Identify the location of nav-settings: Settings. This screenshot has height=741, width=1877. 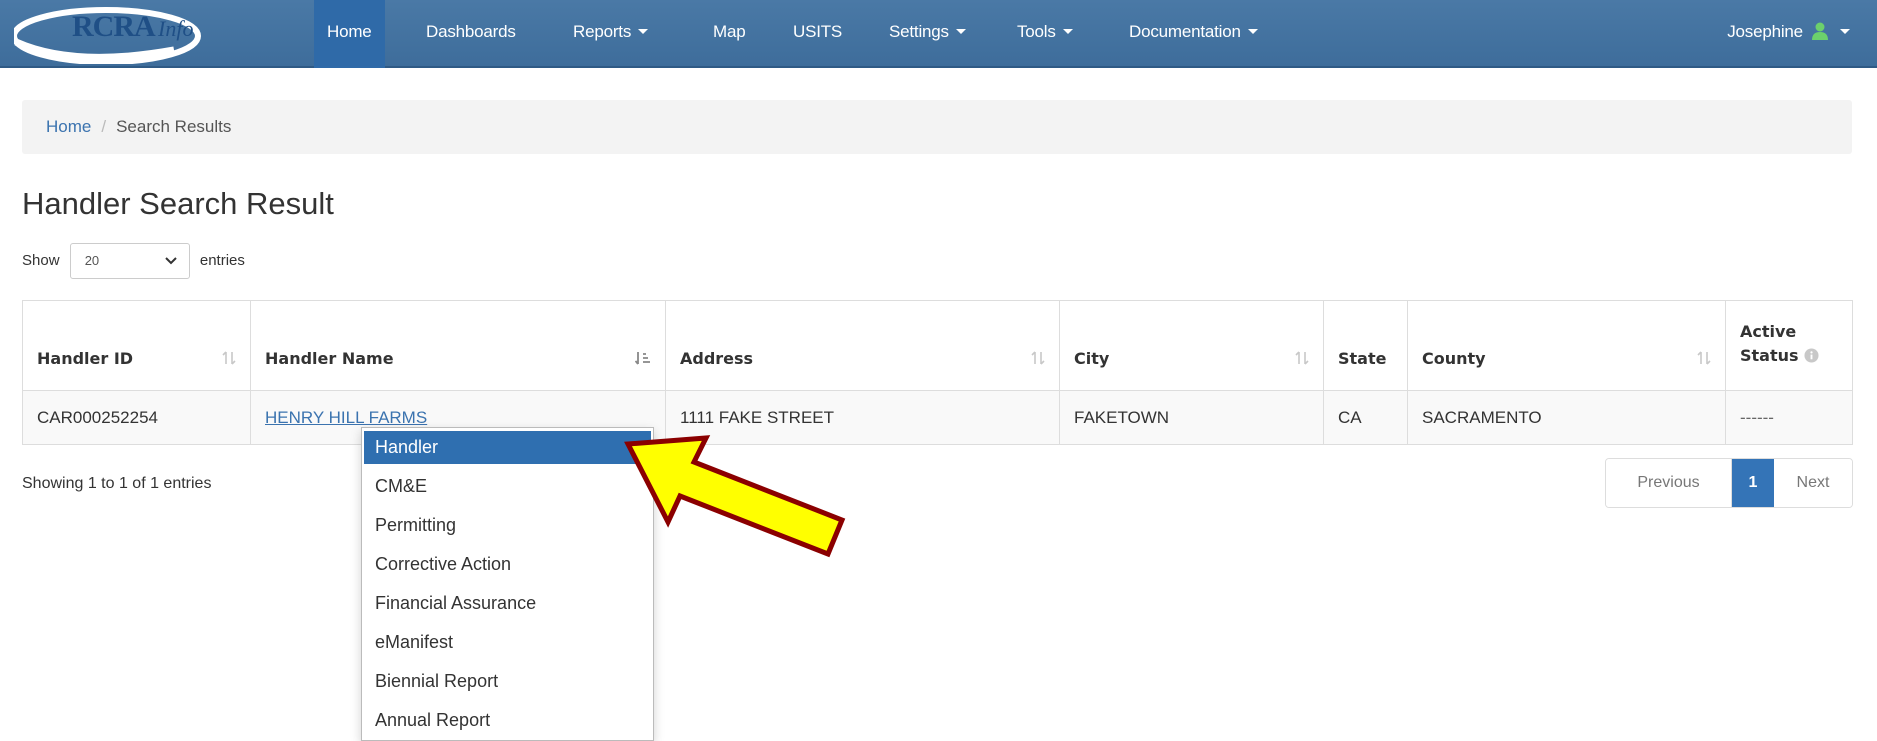
(927, 34).